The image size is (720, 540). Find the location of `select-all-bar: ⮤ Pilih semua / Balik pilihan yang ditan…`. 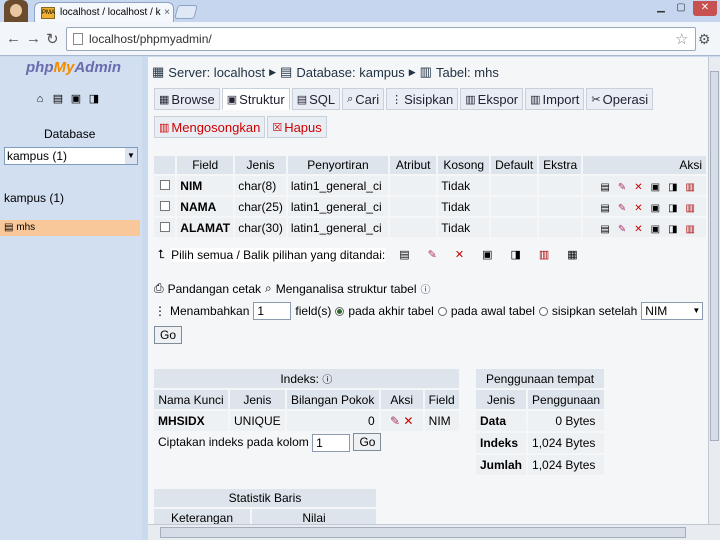

select-all-bar: ⮤ Pilih semua / Balik pilihan yang ditan… is located at coordinates (368, 254).